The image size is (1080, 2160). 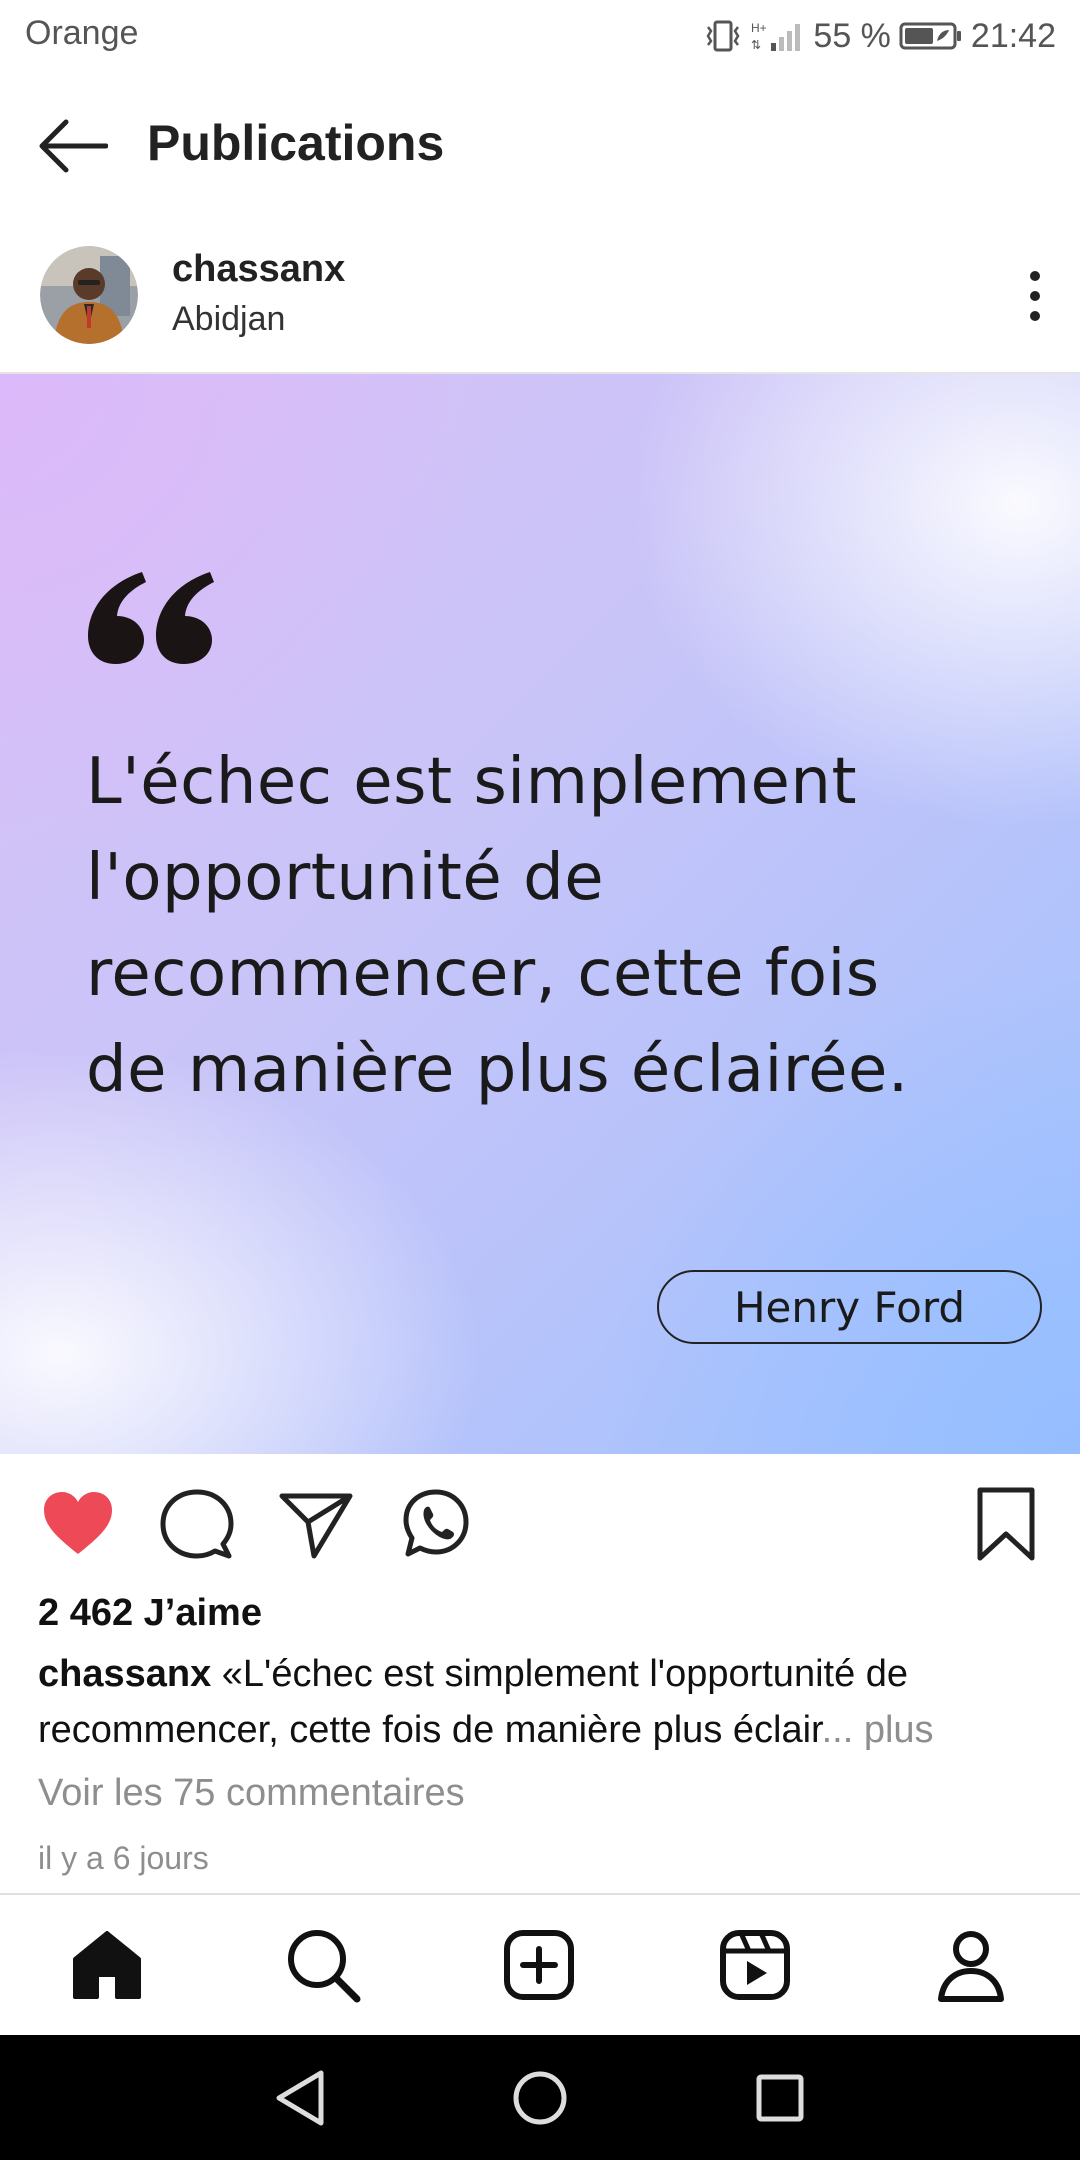 What do you see at coordinates (780, 2098) in the screenshot?
I see `recents-square-icon` at bounding box center [780, 2098].